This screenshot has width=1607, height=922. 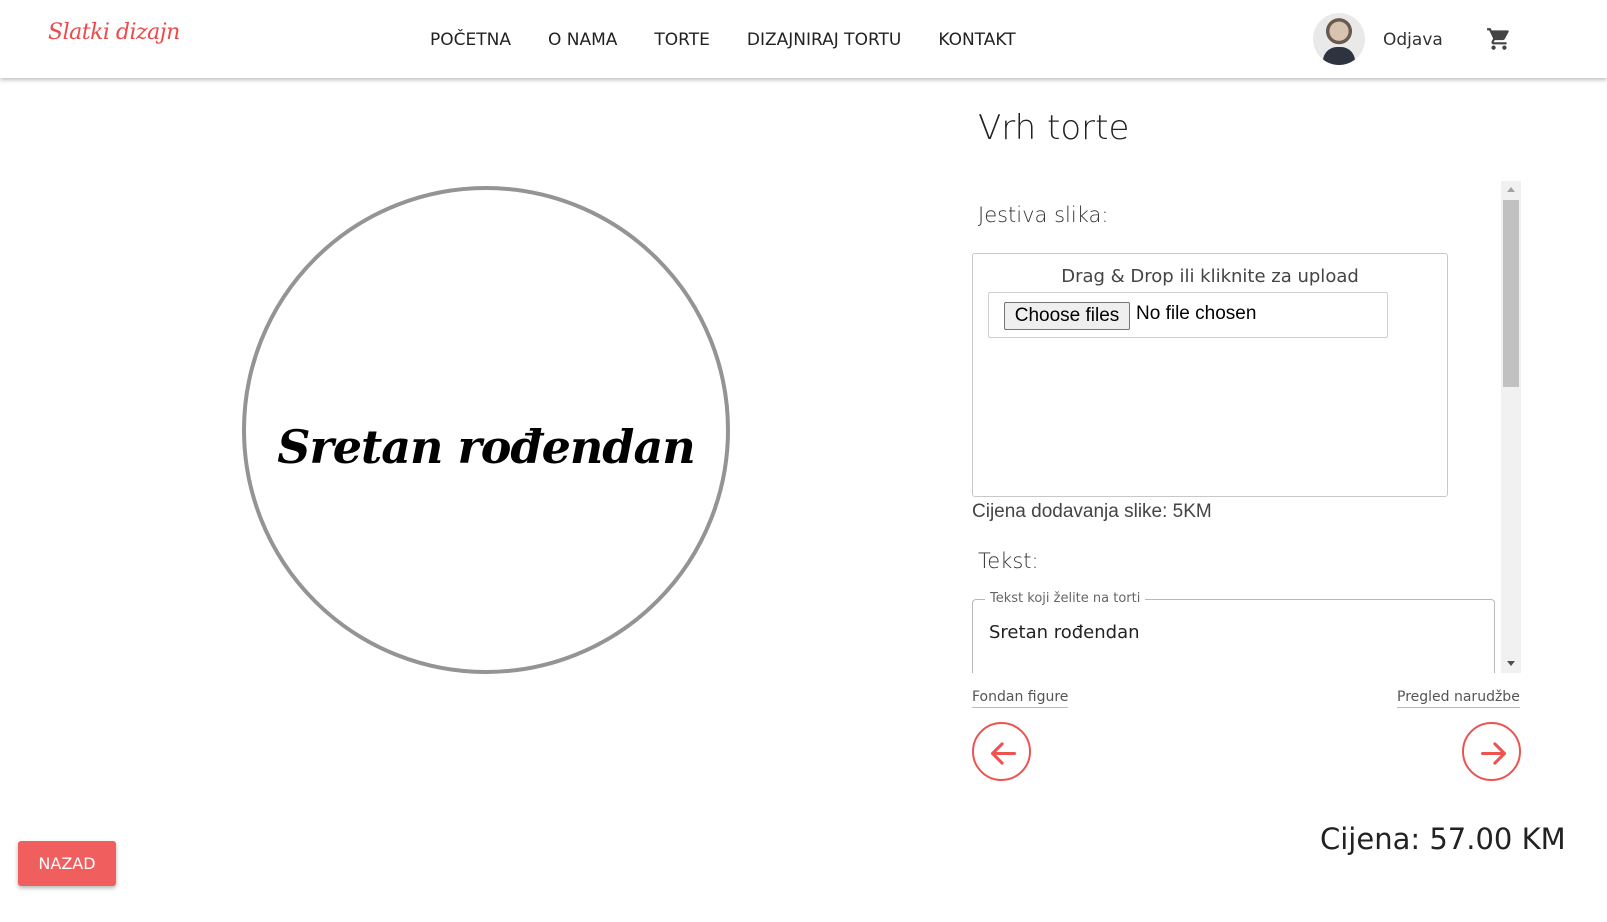 I want to click on nav-item-o-nama: O NAMA, so click(x=582, y=40).